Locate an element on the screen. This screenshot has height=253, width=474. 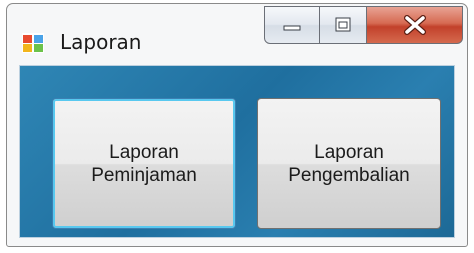
maximize-button is located at coordinates (343, 25).